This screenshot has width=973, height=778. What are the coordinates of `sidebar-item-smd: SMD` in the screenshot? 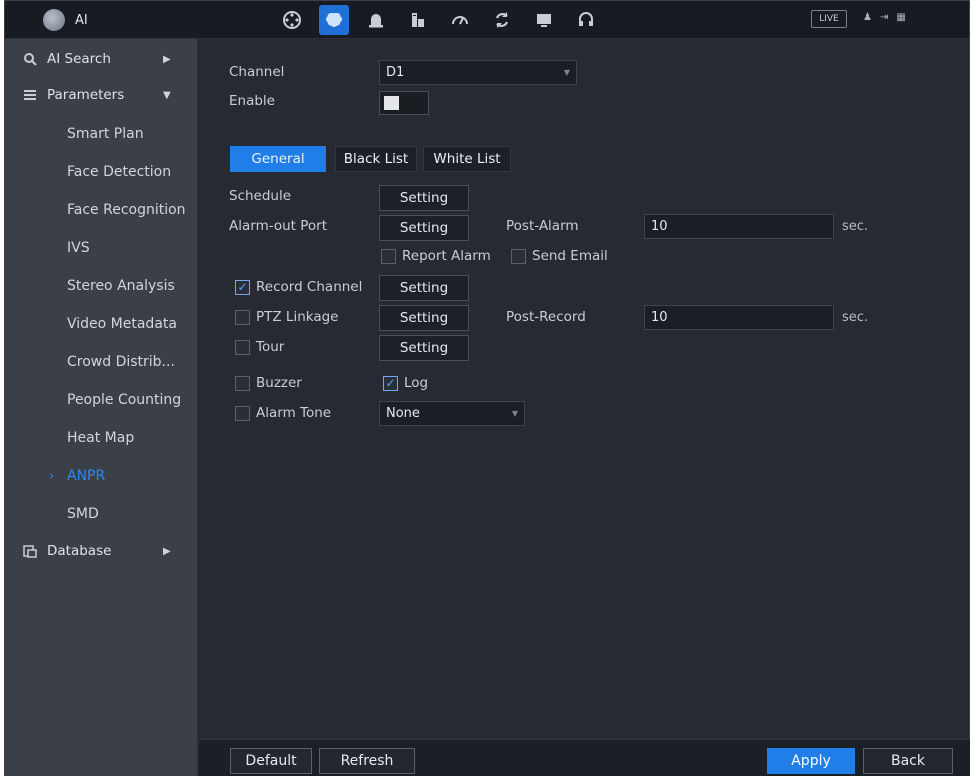 It's located at (101, 514).